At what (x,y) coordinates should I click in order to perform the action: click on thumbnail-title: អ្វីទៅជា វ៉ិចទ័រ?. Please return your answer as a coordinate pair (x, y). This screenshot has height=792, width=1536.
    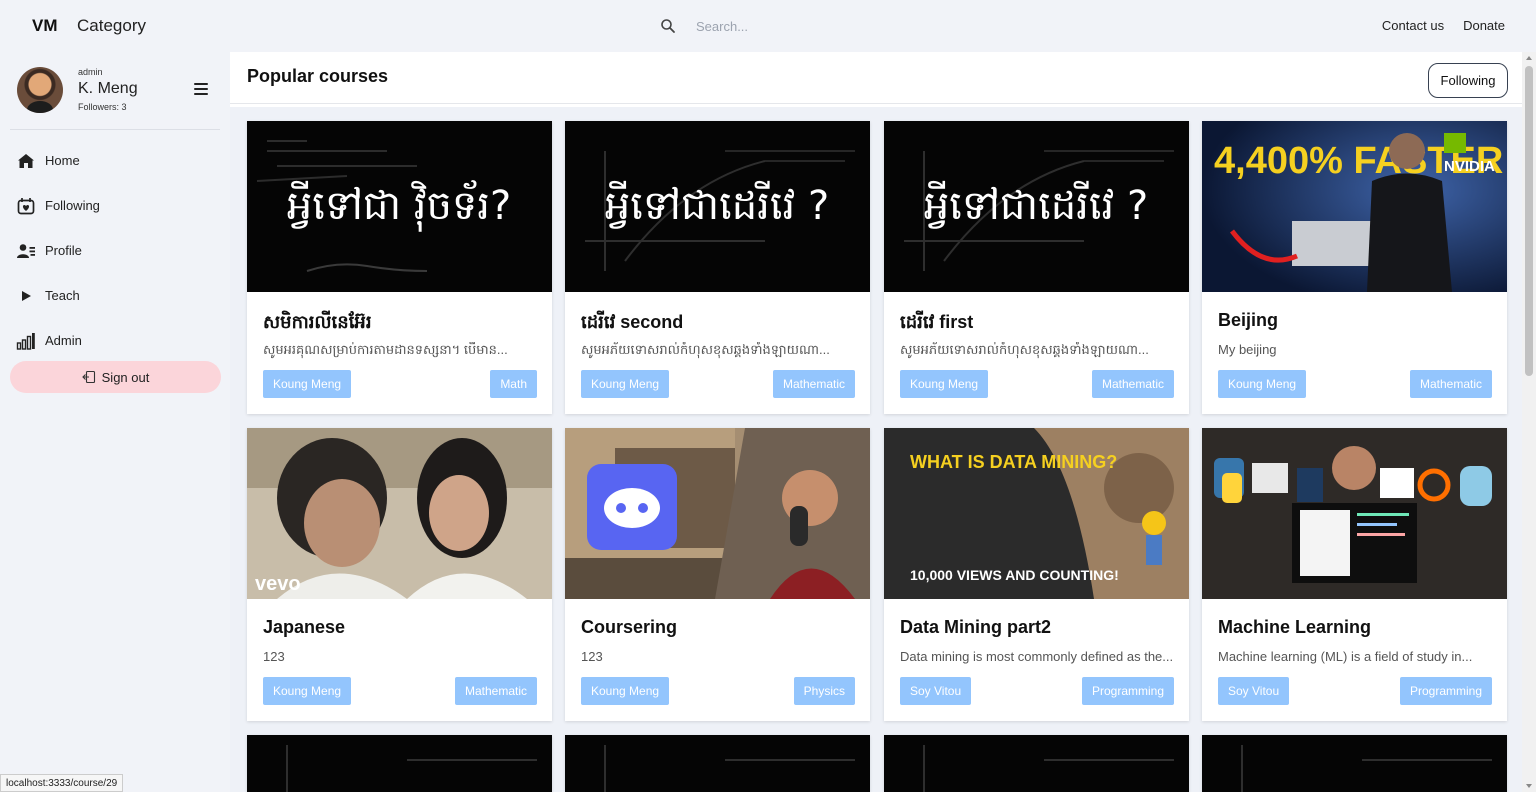
    Looking at the image, I should click on (399, 206).